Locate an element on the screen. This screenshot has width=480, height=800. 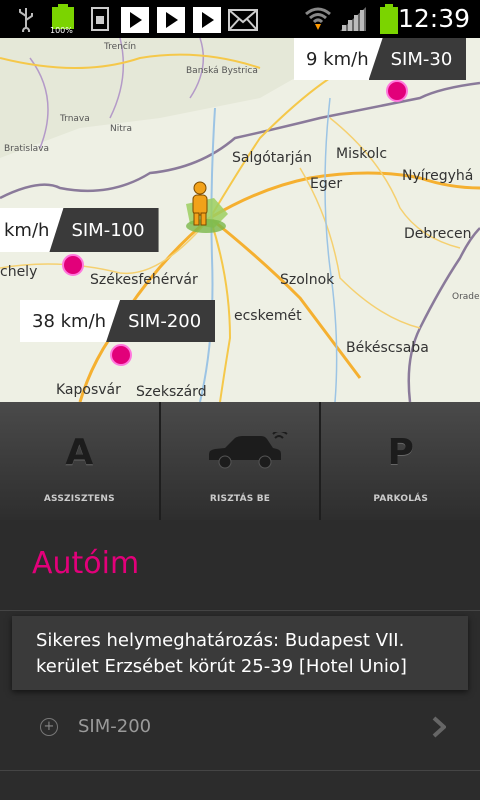
city-label: ecskemét is located at coordinates (268, 316).